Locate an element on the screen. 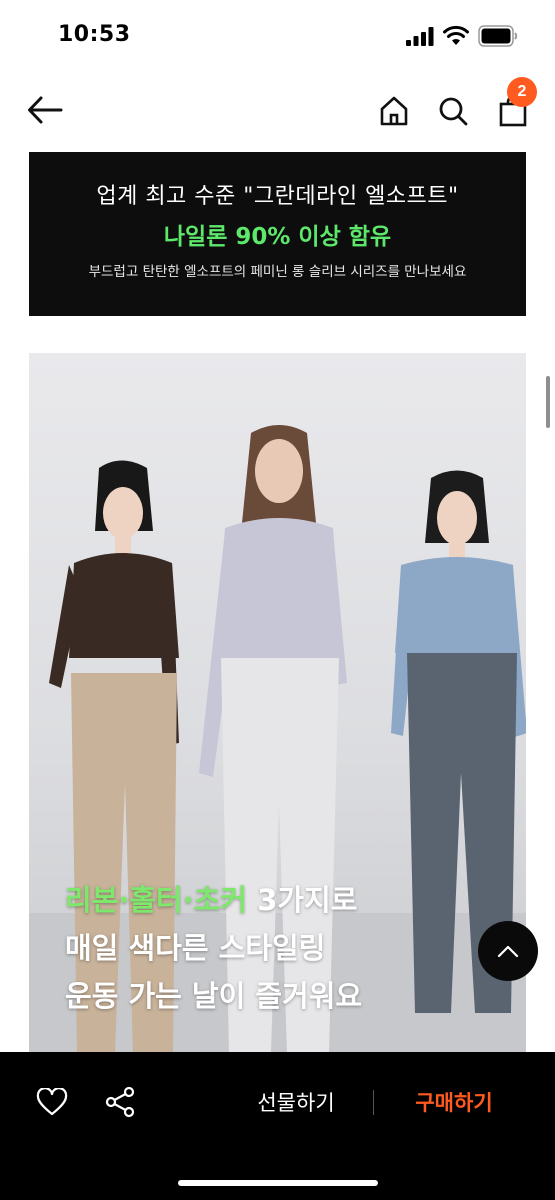 The image size is (555, 1200). status-bar: 10:53 is located at coordinates (277, 37).